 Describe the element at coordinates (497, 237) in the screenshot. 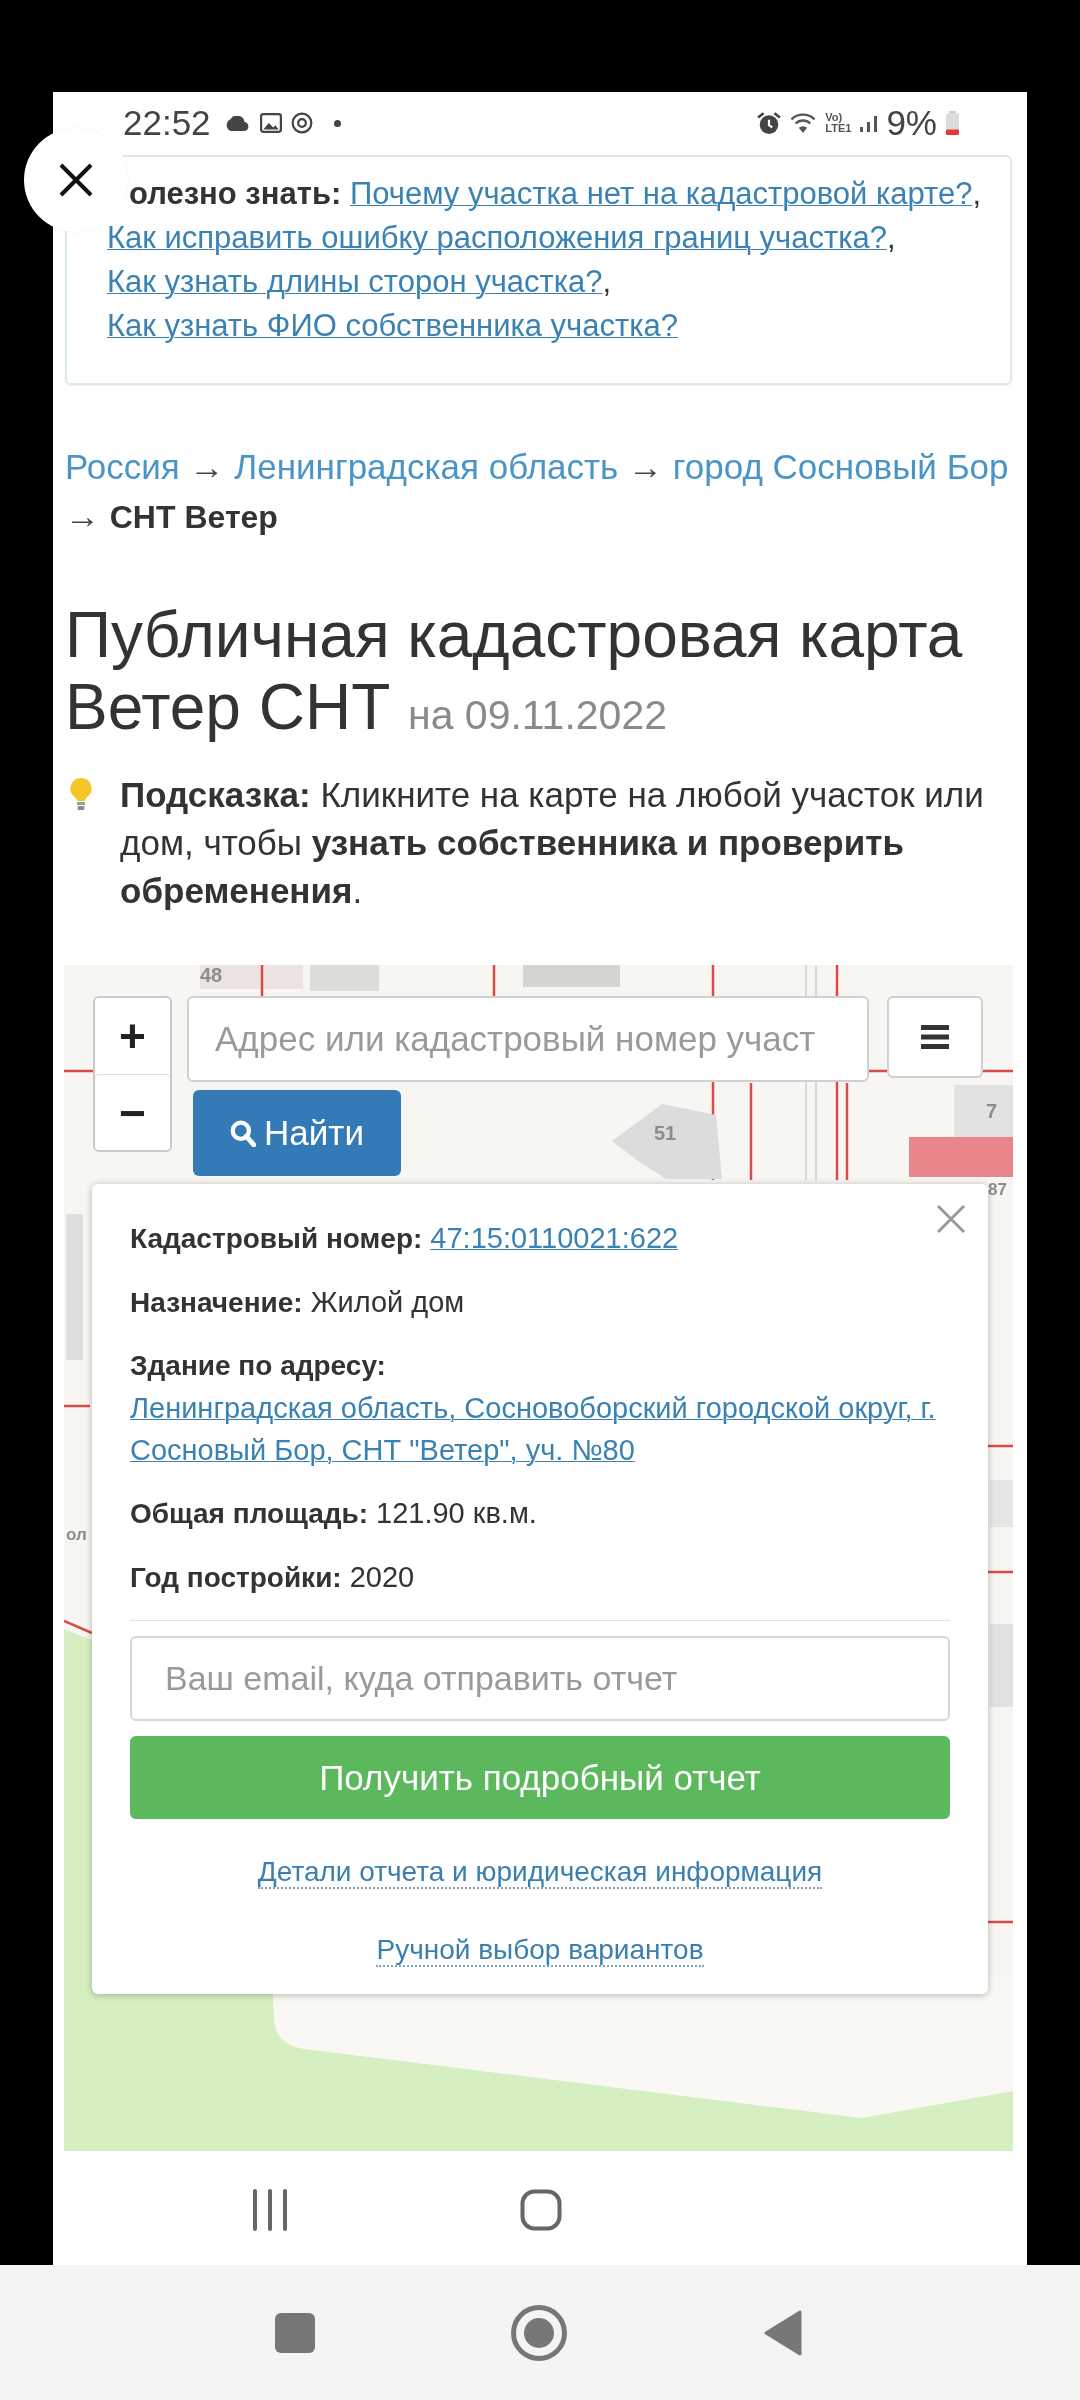

I see `help-link: Как исправить ошибку расположения границ участка?` at that location.